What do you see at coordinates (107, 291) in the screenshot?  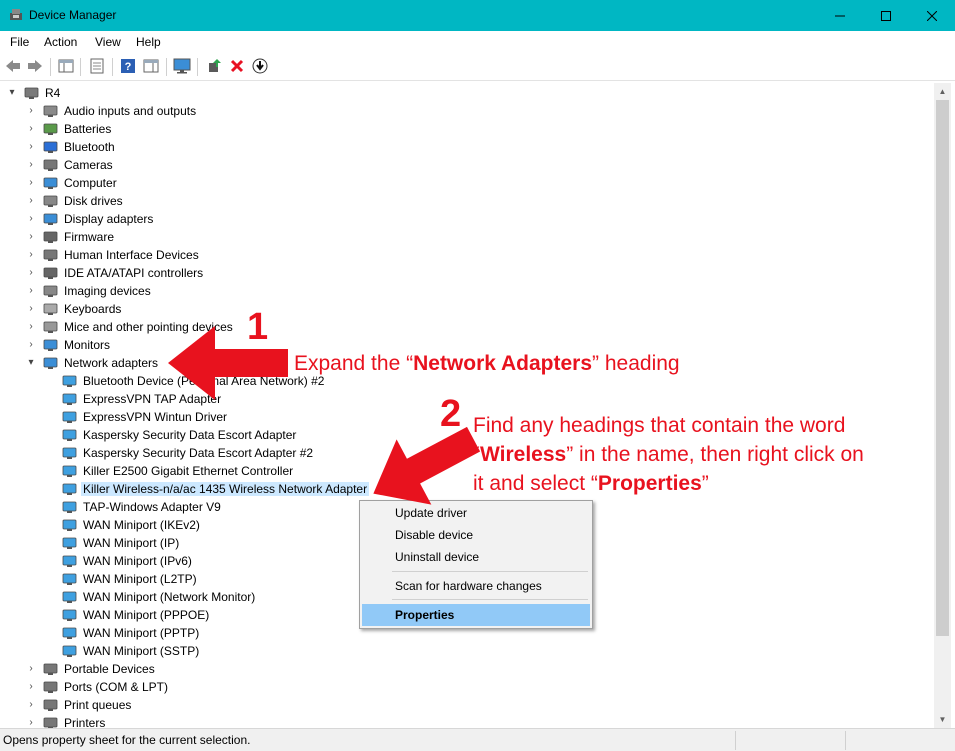 I see `tree-item-label: Imaging devices` at bounding box center [107, 291].